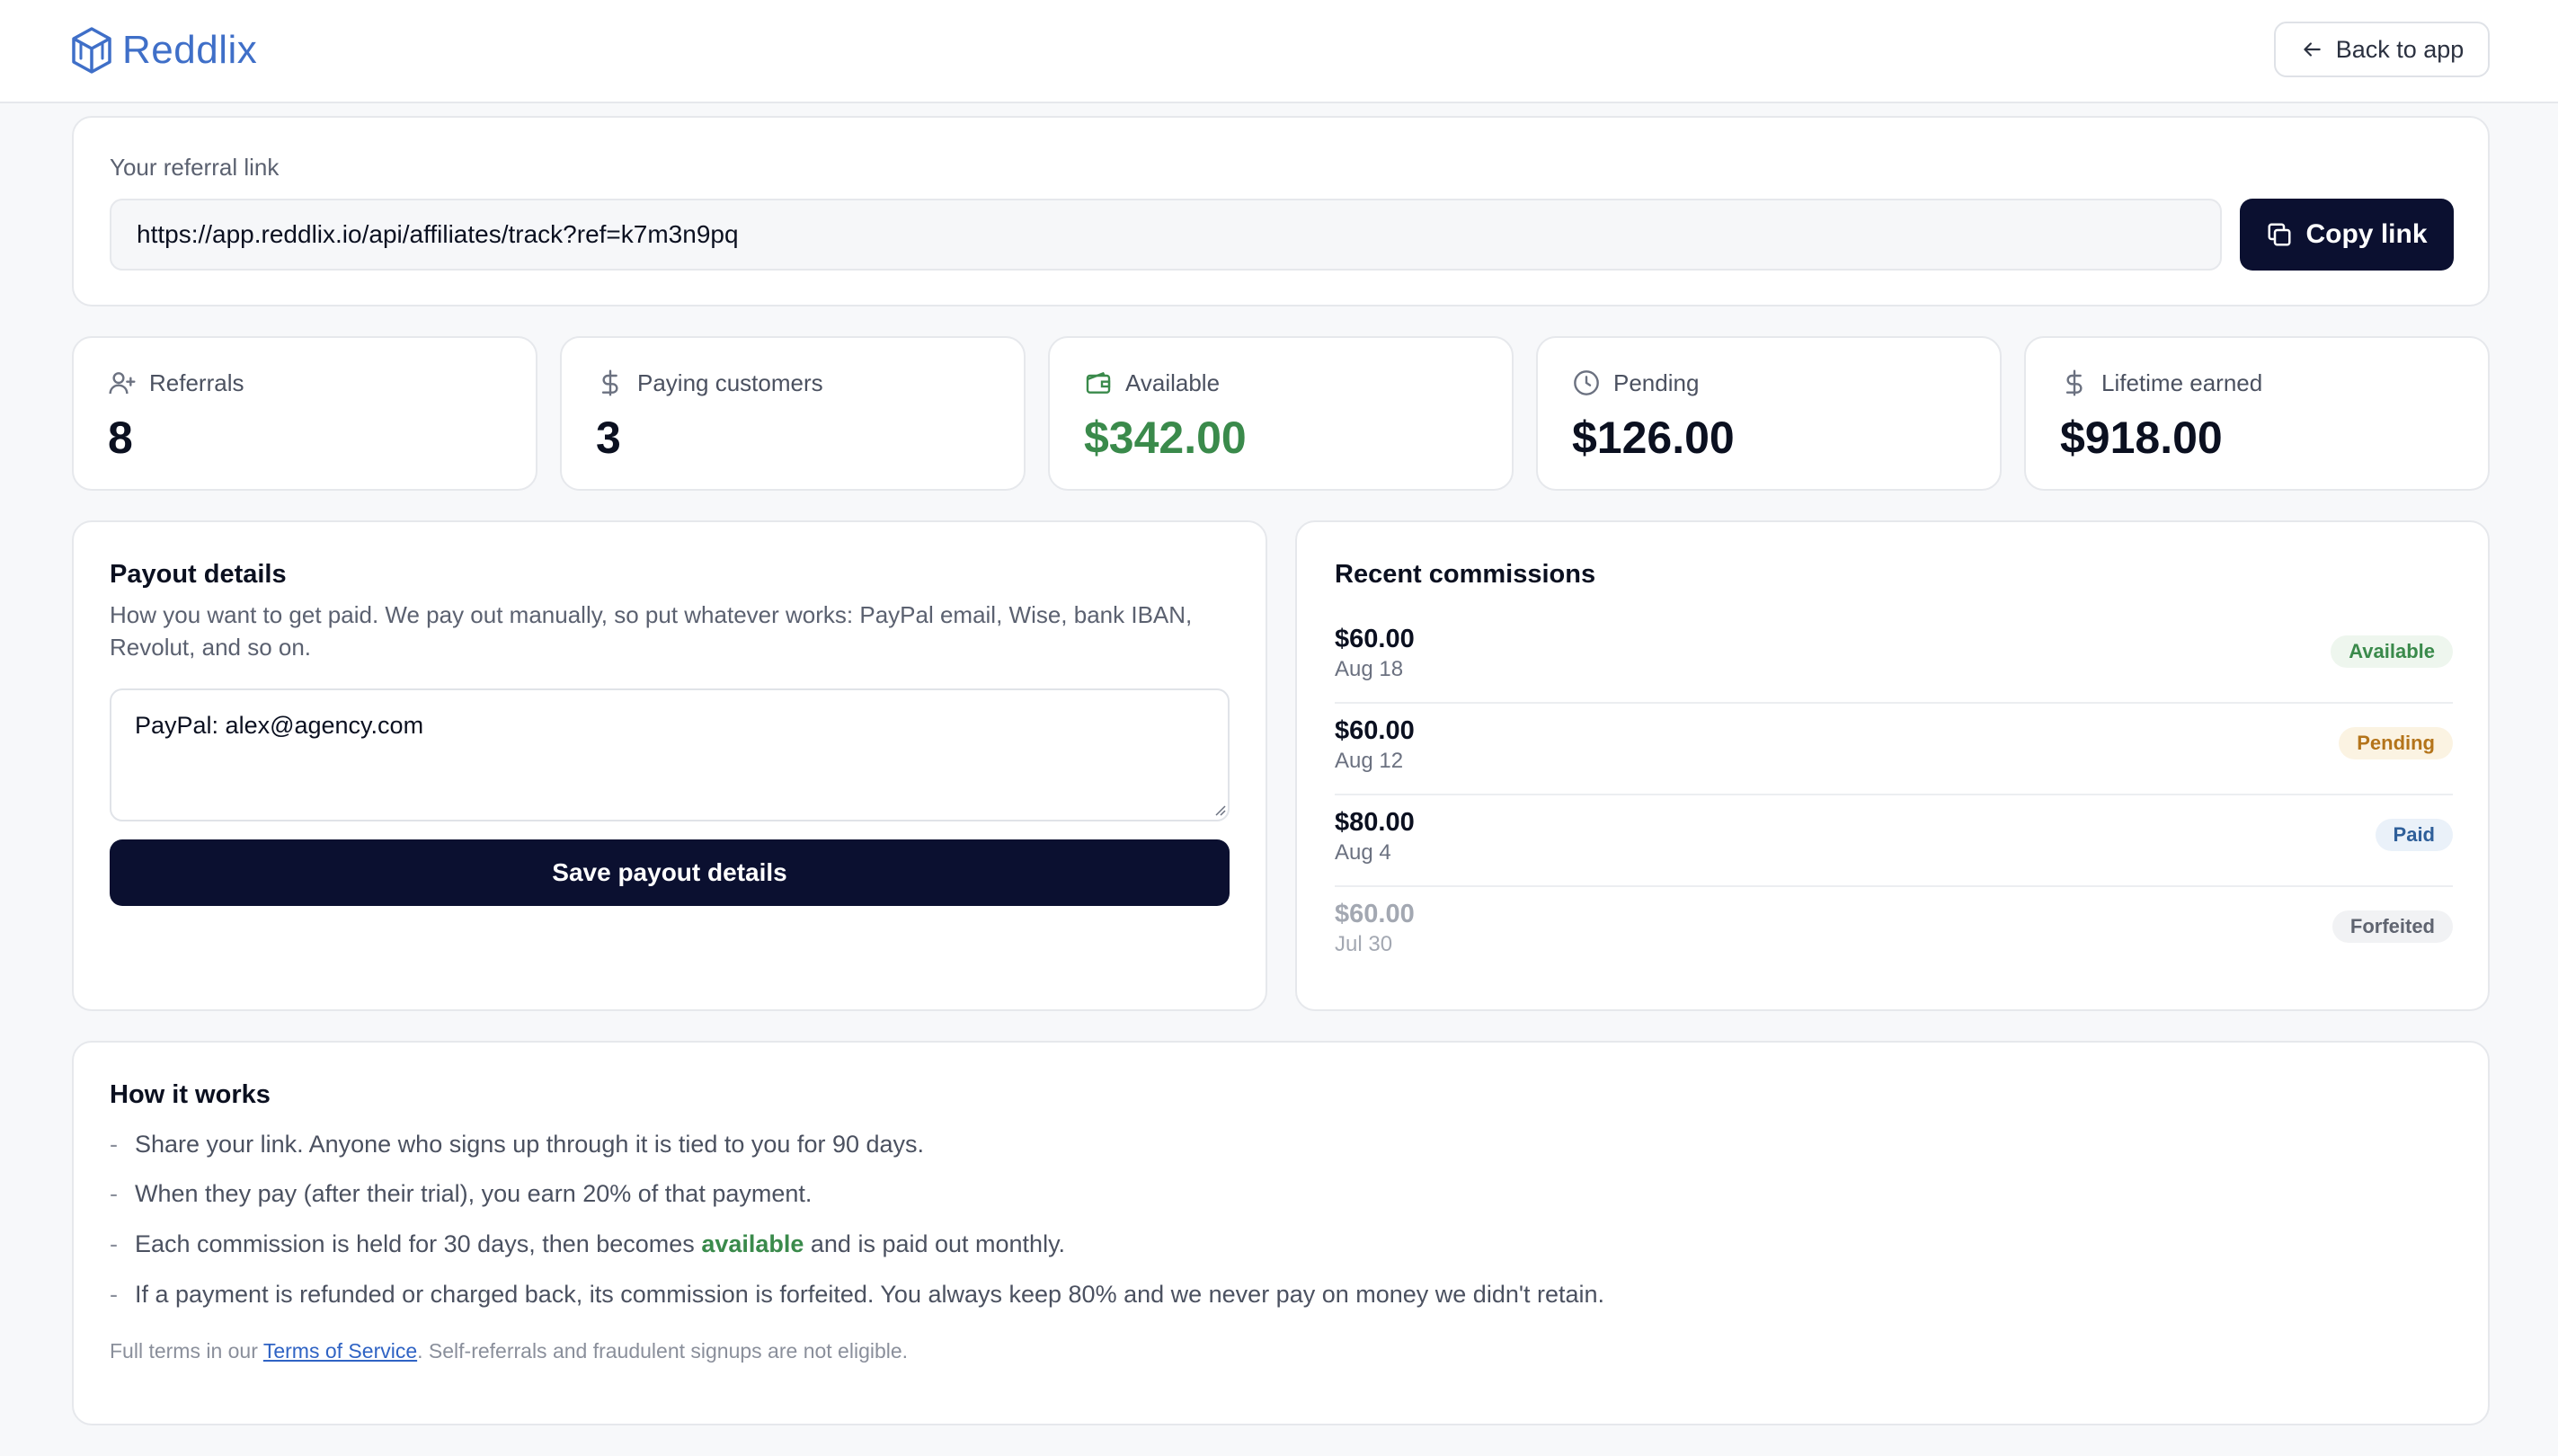 This screenshot has width=2558, height=1456. What do you see at coordinates (2182, 382) in the screenshot?
I see `stat-label: Lifetime earned` at bounding box center [2182, 382].